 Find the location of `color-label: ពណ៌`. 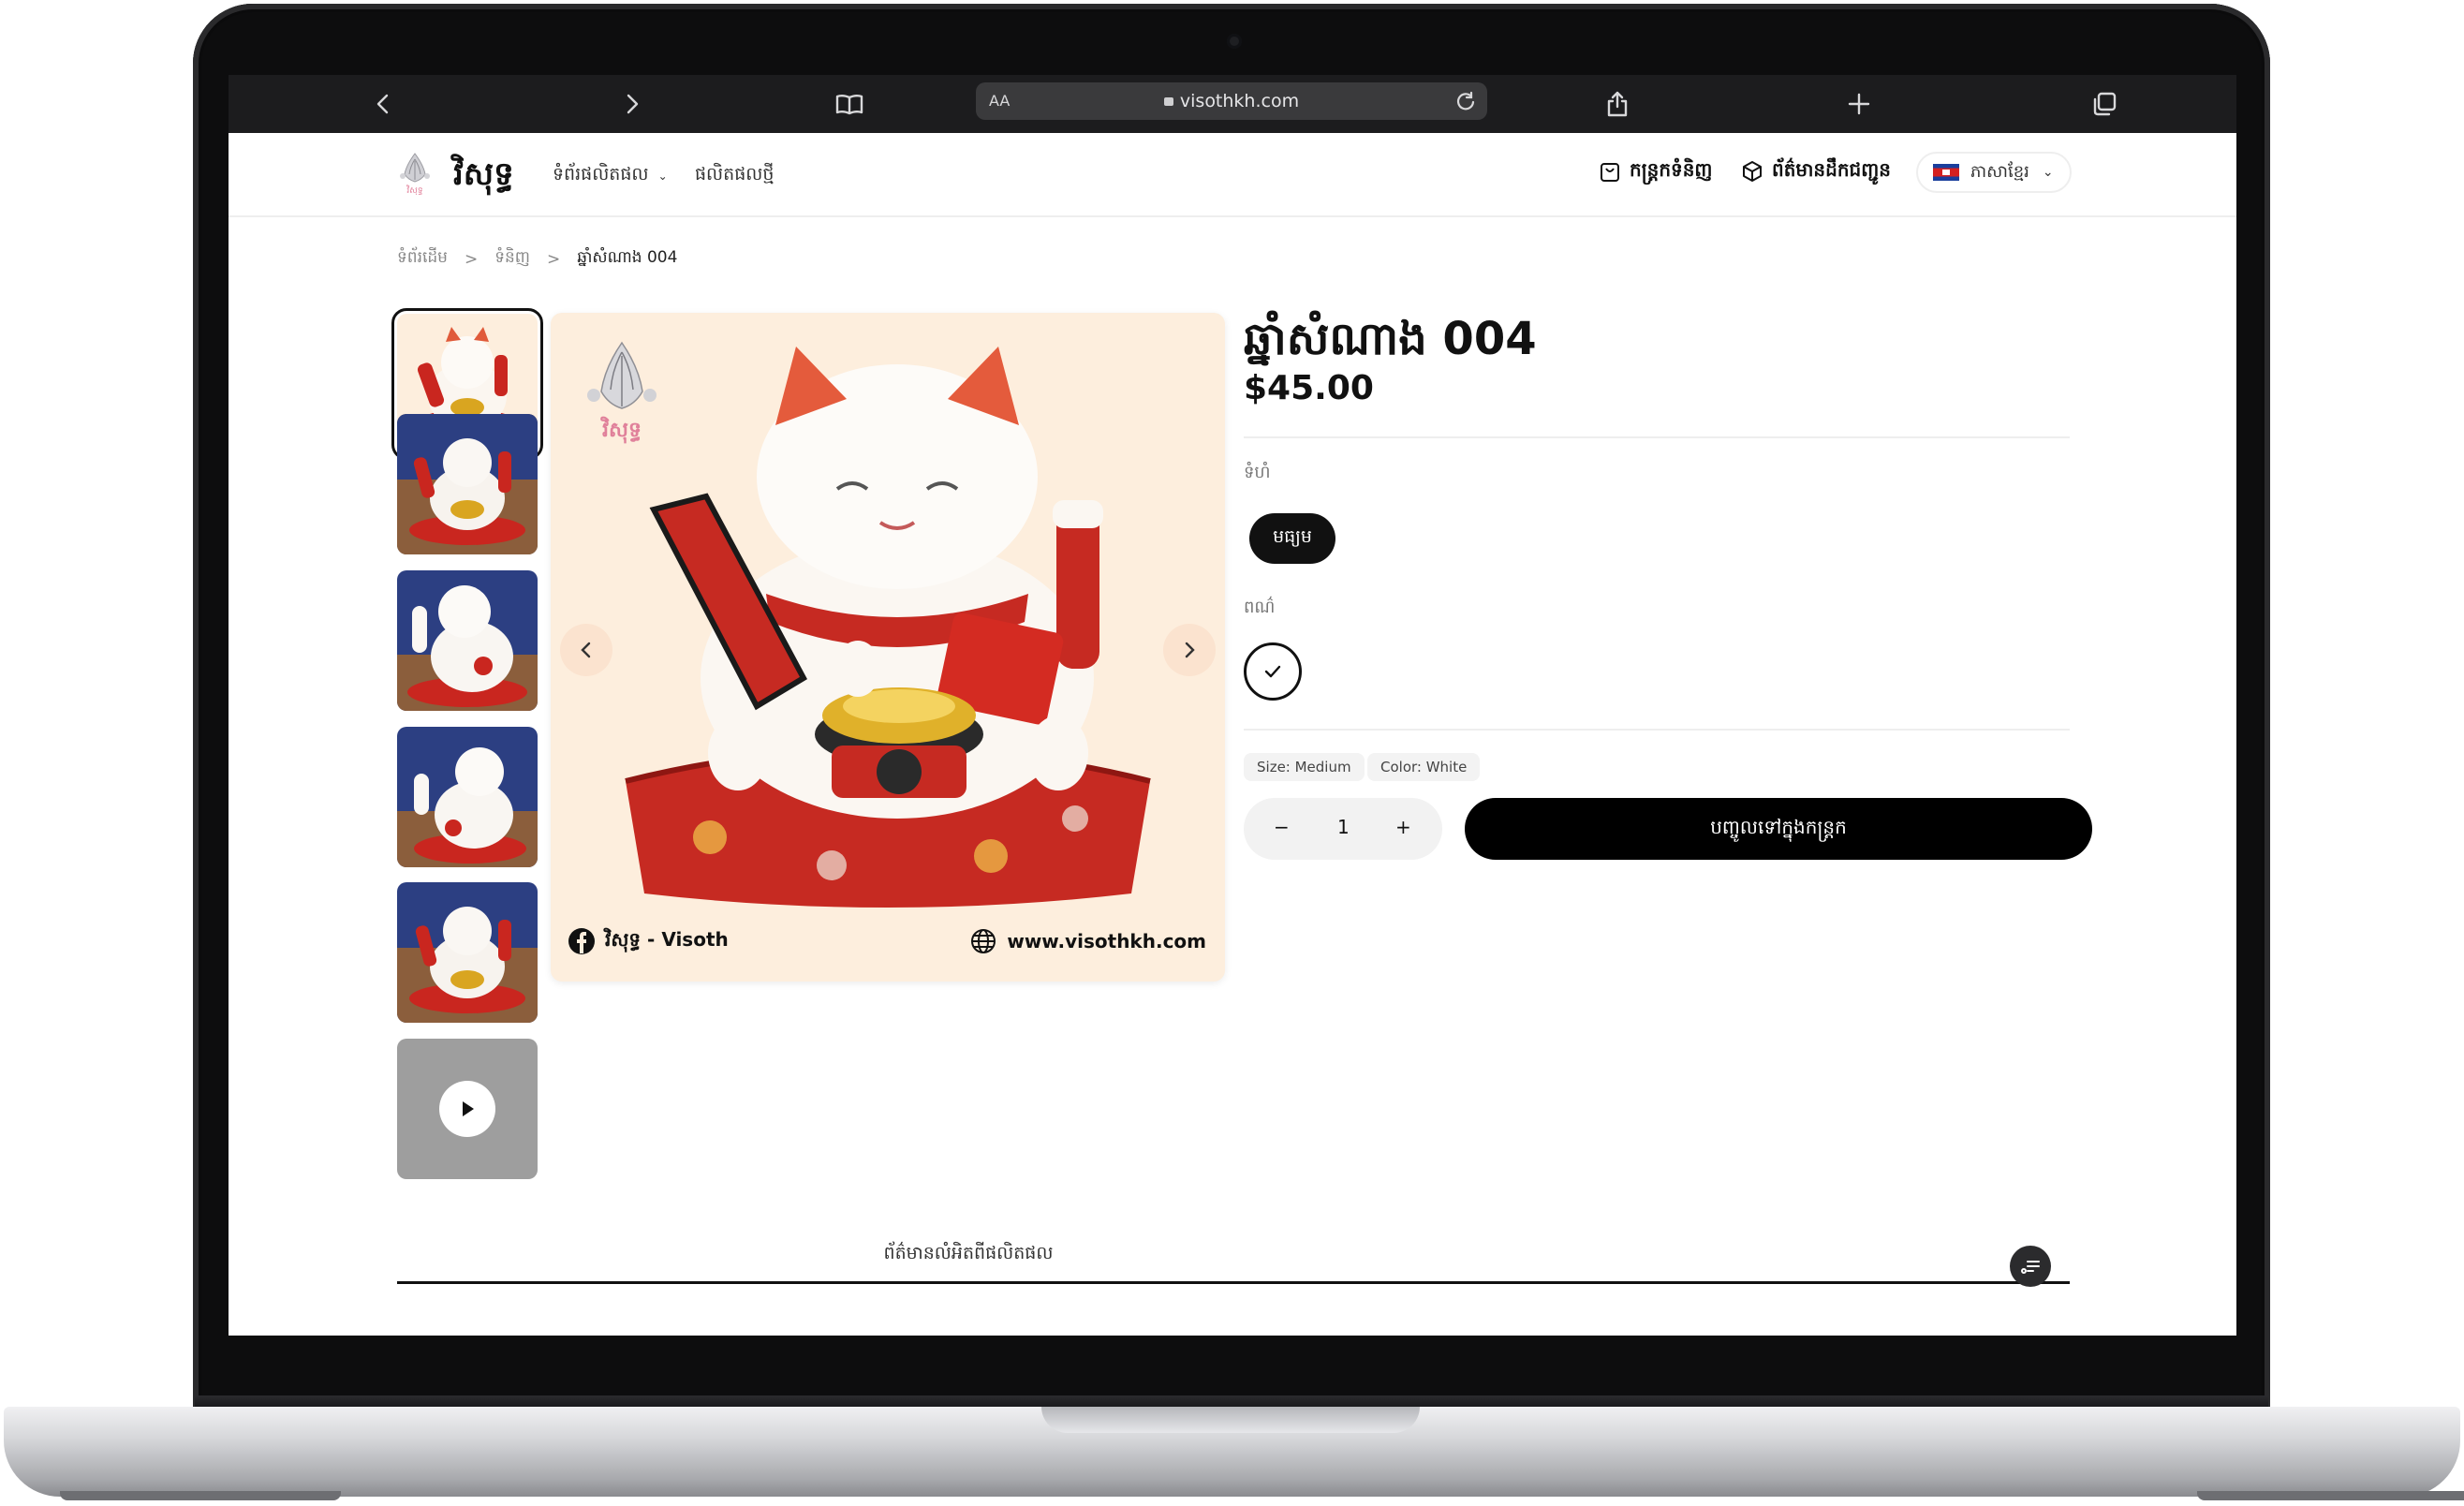

color-label: ពណ៌ is located at coordinates (1260, 607).